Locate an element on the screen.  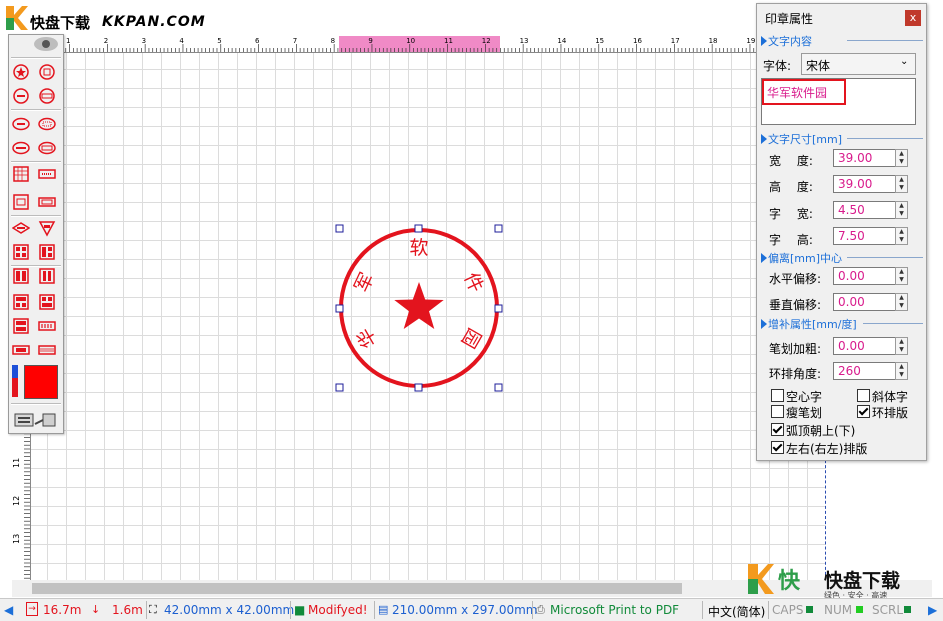
site-logo: 快盘下载 KKPAN.COM is located at coordinates (130, 17).